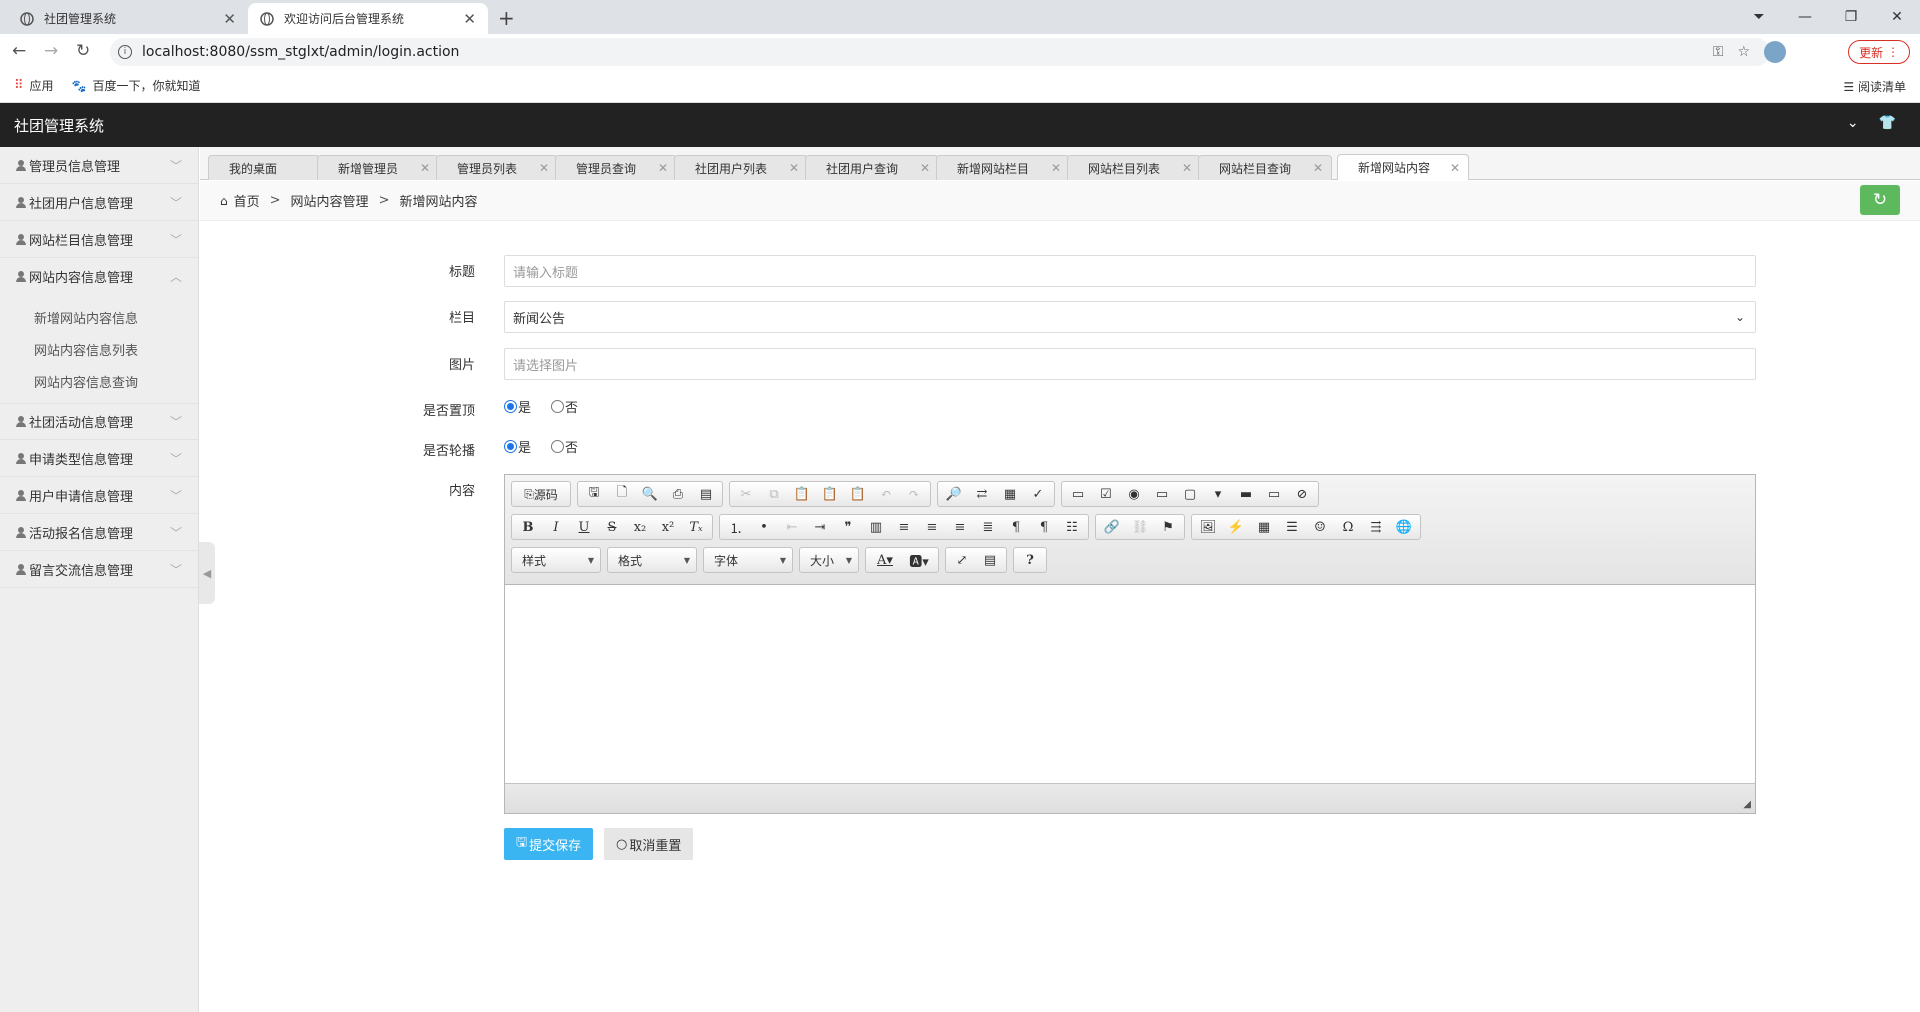 This screenshot has width=1920, height=1012. Describe the element at coordinates (1887, 123) in the screenshot. I see `shirt-icon: 👕` at that location.